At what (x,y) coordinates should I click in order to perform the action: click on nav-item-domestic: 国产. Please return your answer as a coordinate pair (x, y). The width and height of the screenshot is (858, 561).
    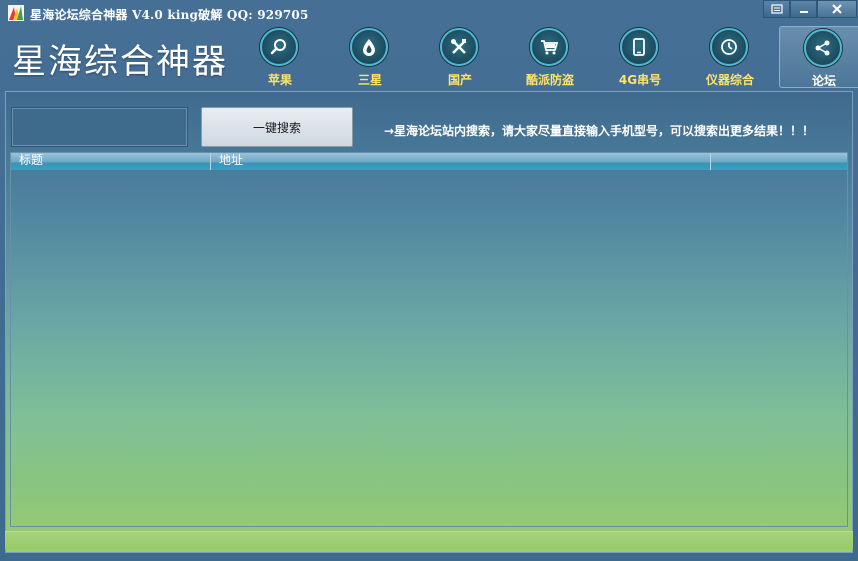
    Looking at the image, I should click on (460, 57).